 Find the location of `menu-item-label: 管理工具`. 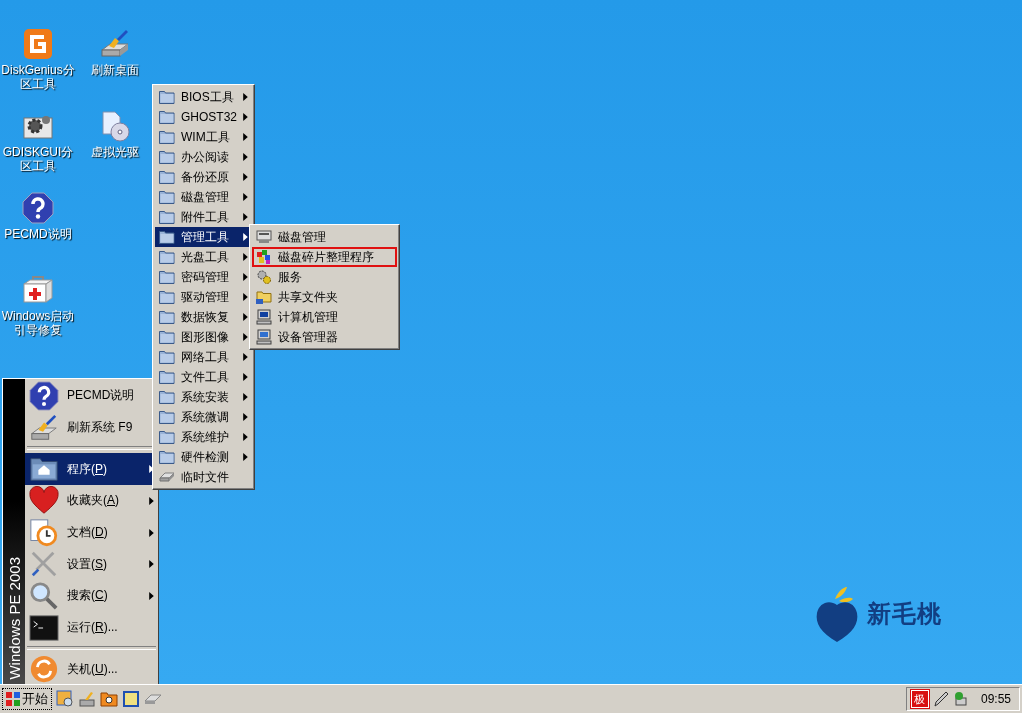

menu-item-label: 管理工具 is located at coordinates (205, 237).